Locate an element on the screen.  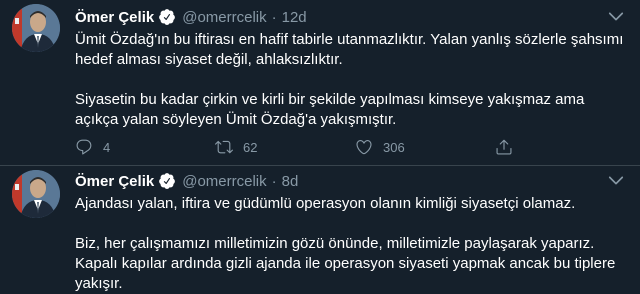
like-button: 306 is located at coordinates (425, 147).